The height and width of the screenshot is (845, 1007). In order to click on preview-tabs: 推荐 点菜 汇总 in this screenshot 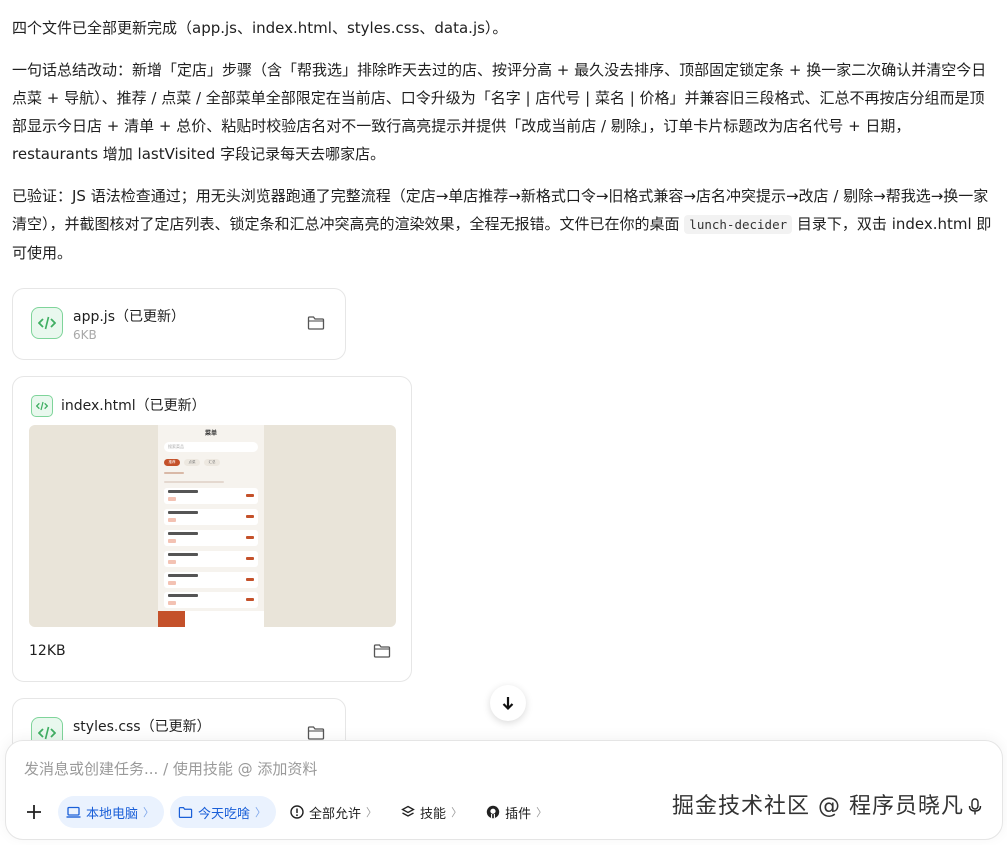, I will do `click(192, 462)`.